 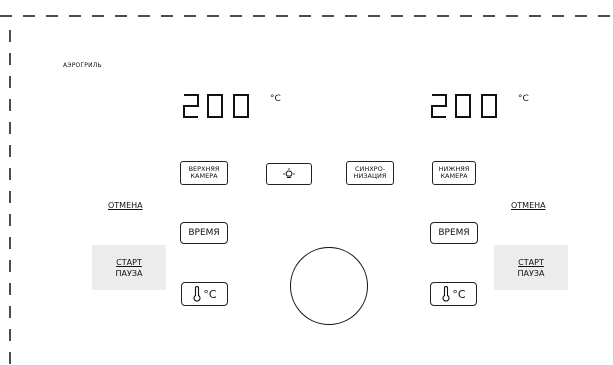 I want to click on sync-button: СИНХРО- НИЗАЦИЯ, so click(x=370, y=173).